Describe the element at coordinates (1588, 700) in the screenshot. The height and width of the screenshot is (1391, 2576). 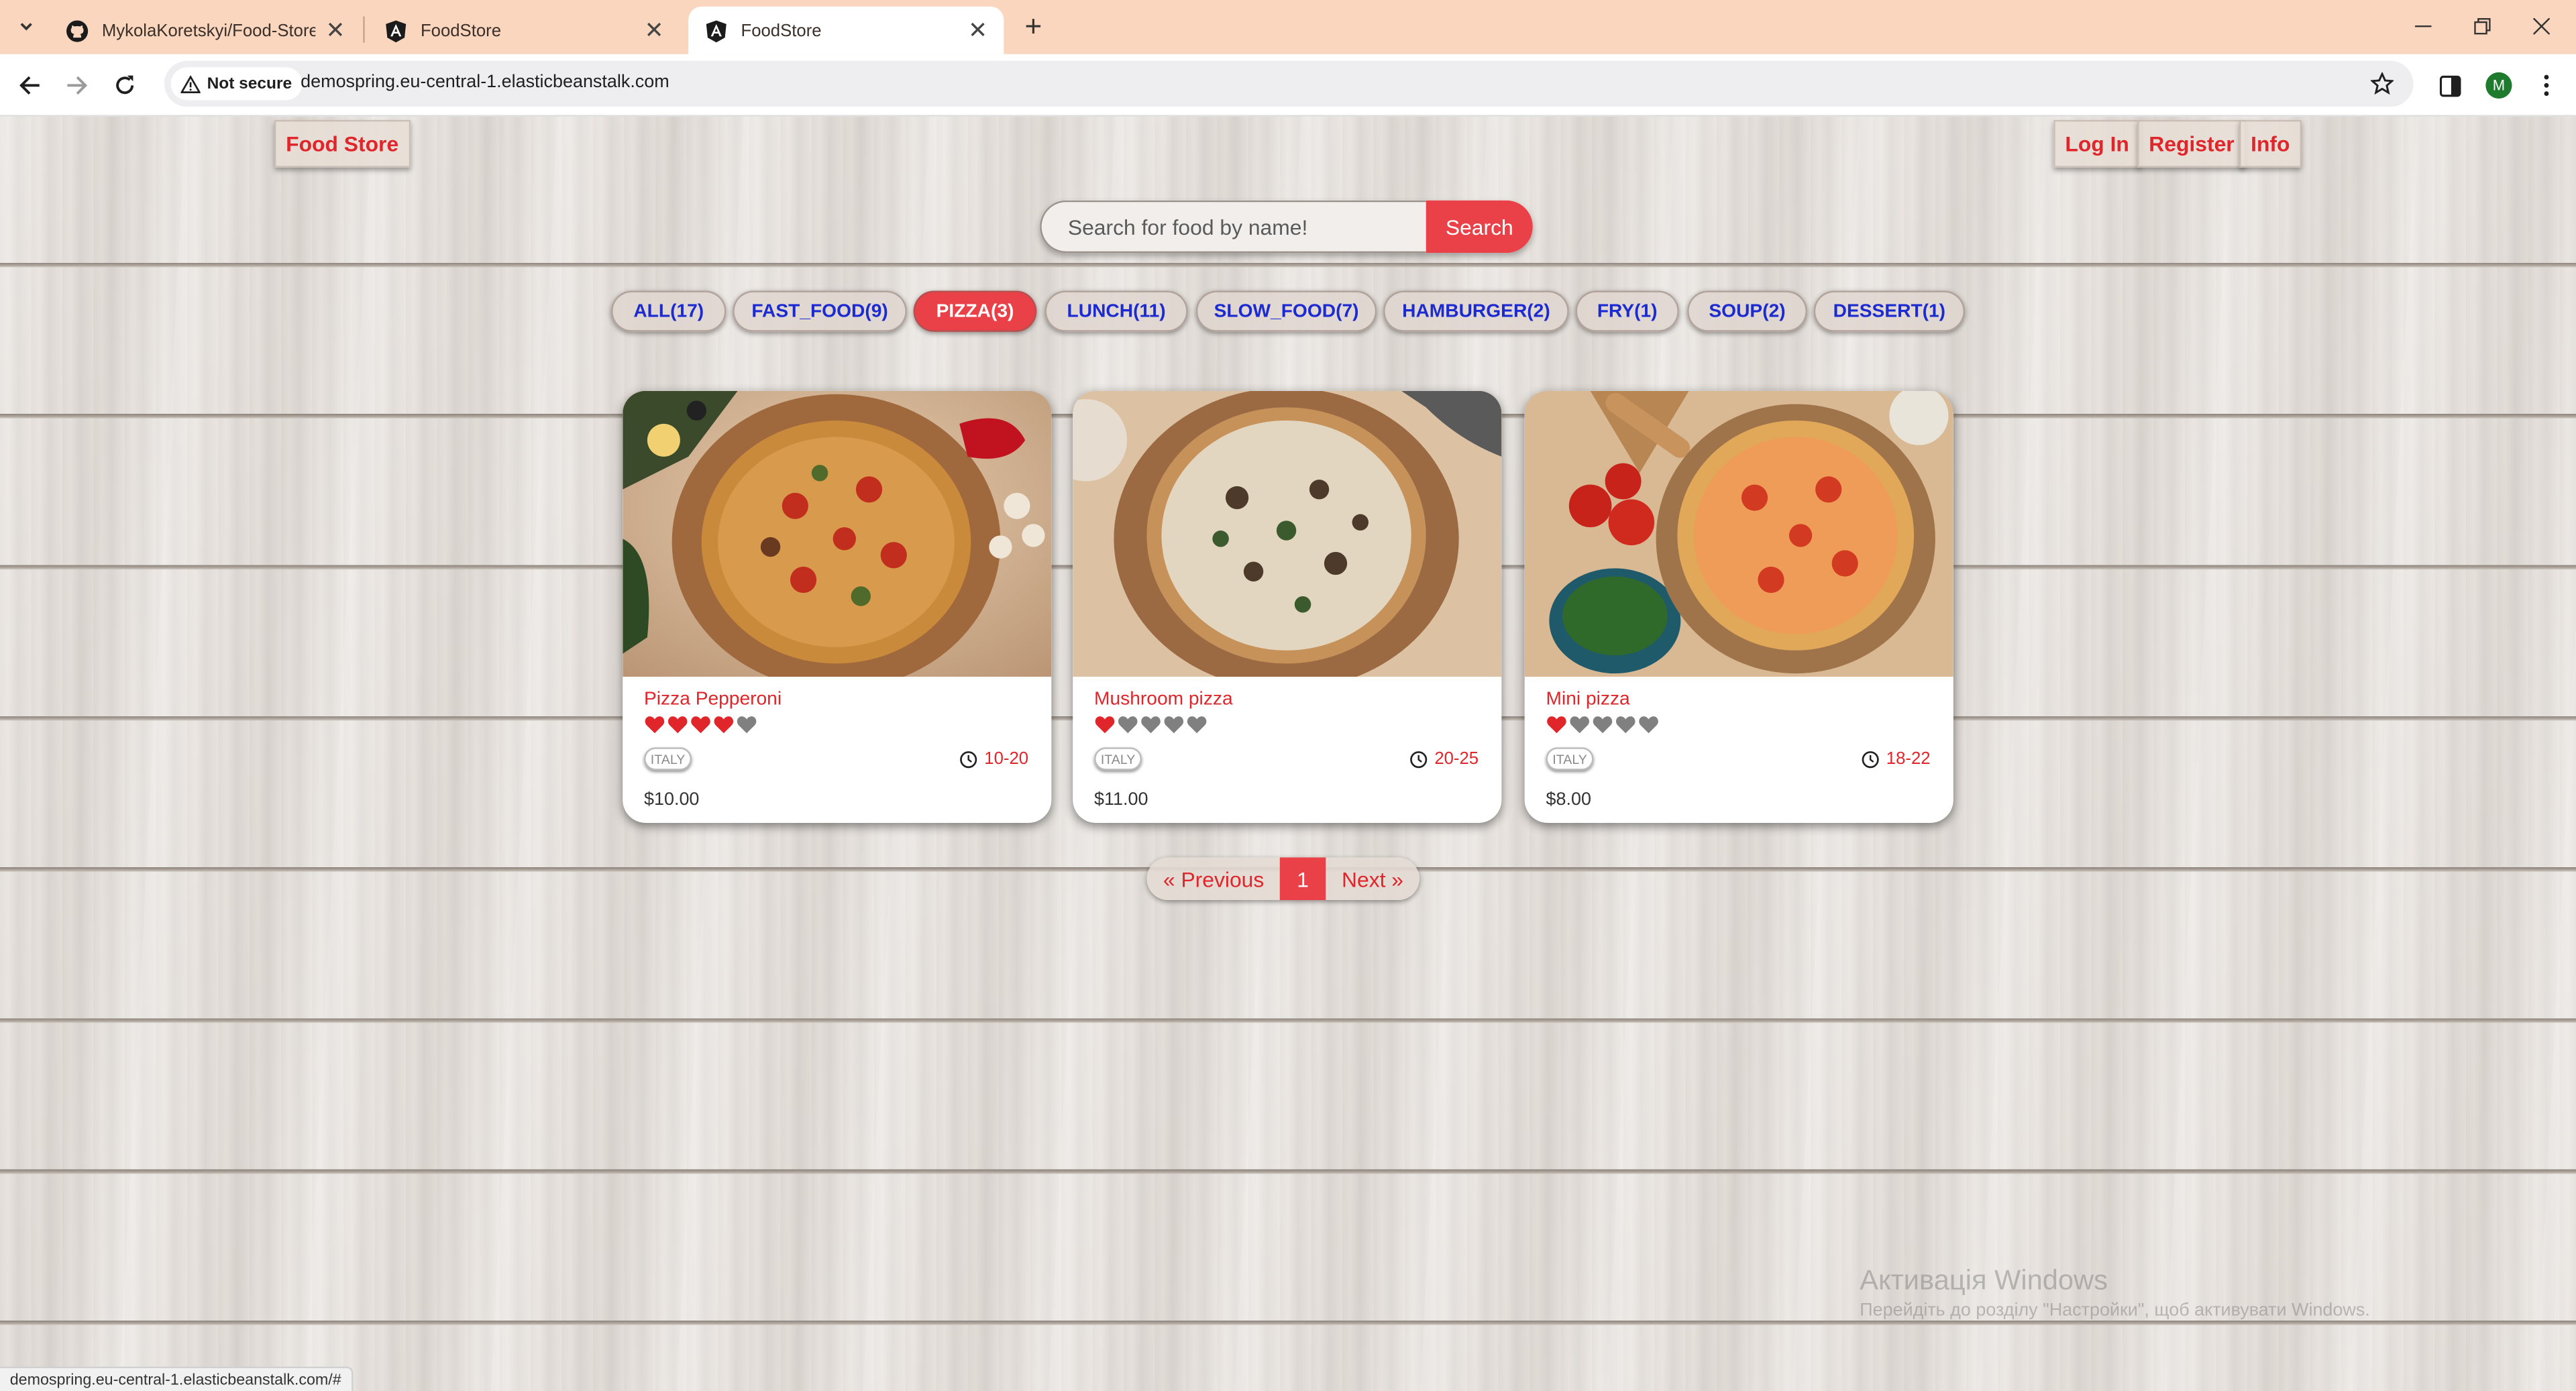
I see `food-name: Mini pizza` at that location.